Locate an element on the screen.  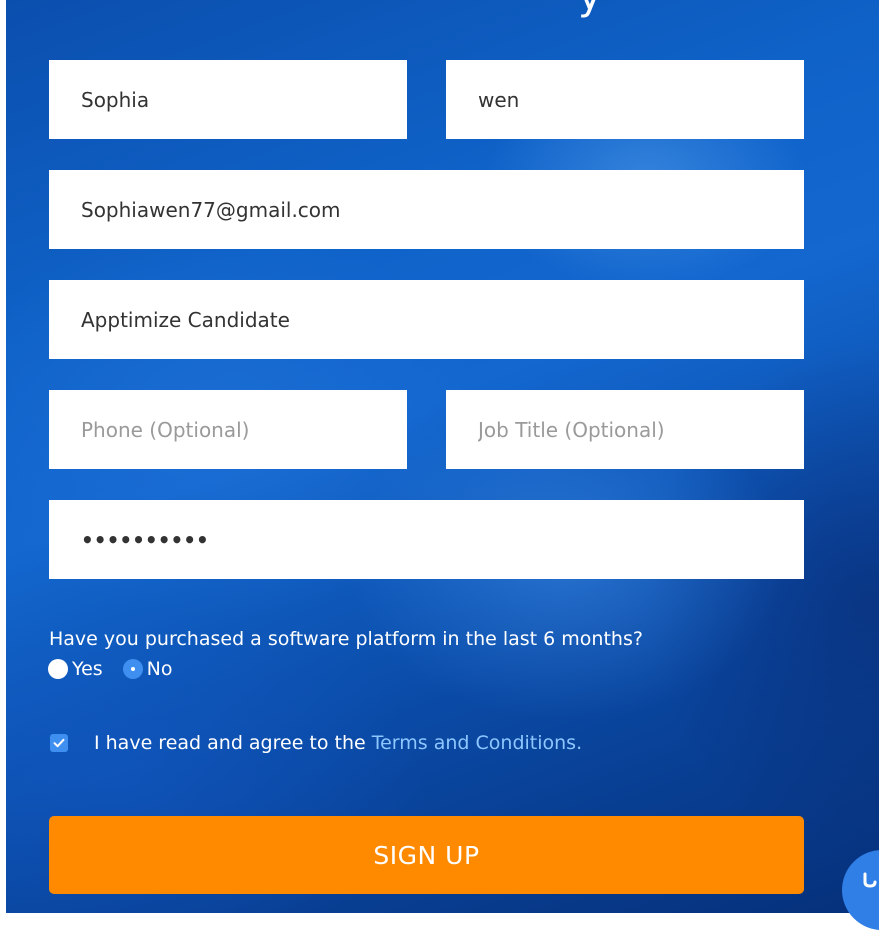
phone-input is located at coordinates (228, 429).